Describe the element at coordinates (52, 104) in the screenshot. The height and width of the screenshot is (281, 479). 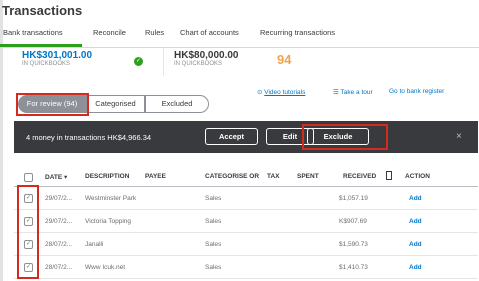
I see `highlight-for-review` at that location.